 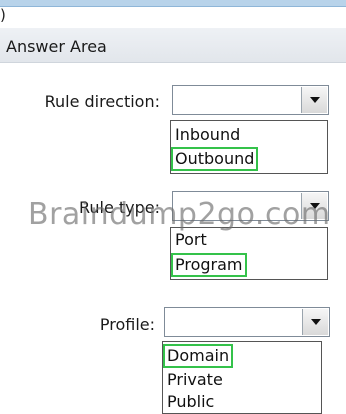 What do you see at coordinates (250, 100) in the screenshot?
I see `rule-direction-dropdown` at bounding box center [250, 100].